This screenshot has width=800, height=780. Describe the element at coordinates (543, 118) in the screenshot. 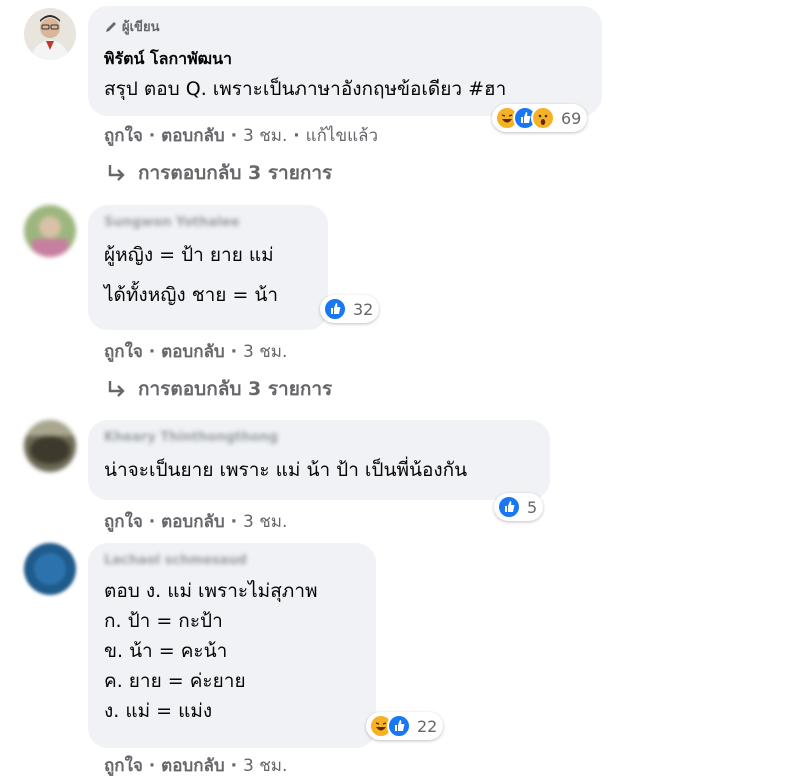

I see `wow-icon` at that location.